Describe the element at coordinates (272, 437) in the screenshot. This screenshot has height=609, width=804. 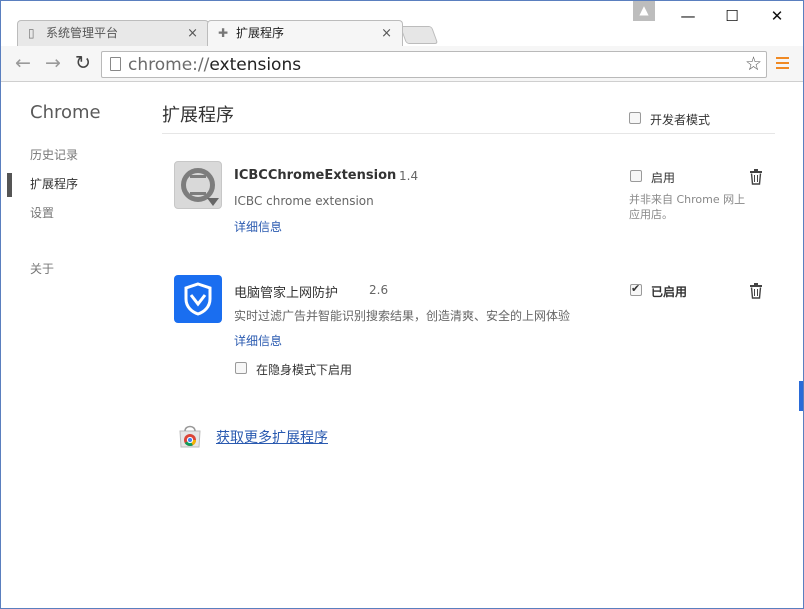
I see `get-more-extensions-link: 获取更多扩展程序` at that location.